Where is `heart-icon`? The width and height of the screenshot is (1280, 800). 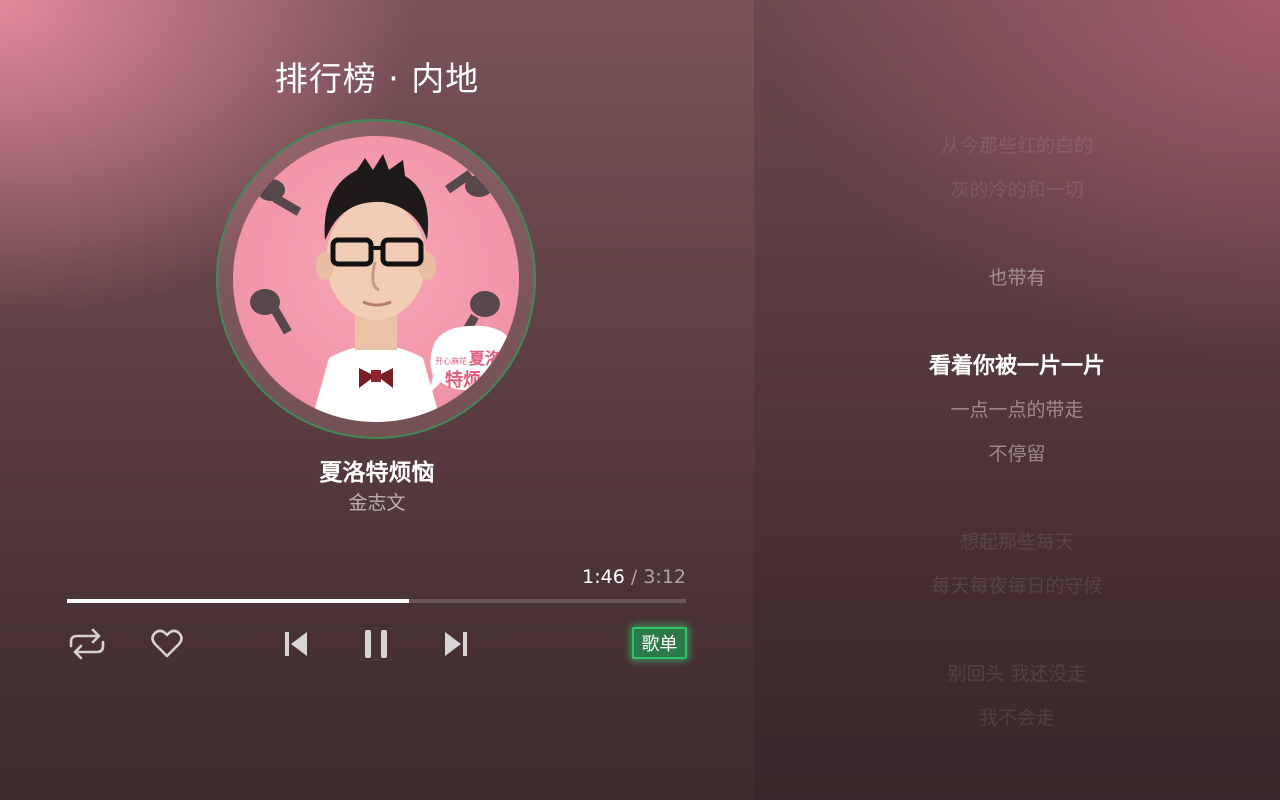
heart-icon is located at coordinates (167, 643).